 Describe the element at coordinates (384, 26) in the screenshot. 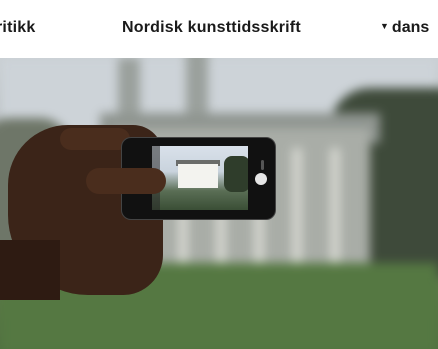

I see `caret-down-icon: ▼` at that location.